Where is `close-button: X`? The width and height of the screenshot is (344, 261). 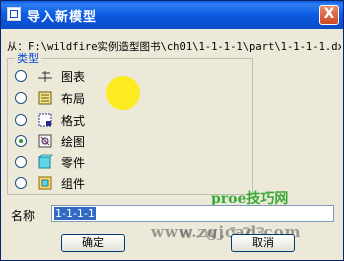 close-button: X is located at coordinates (329, 15).